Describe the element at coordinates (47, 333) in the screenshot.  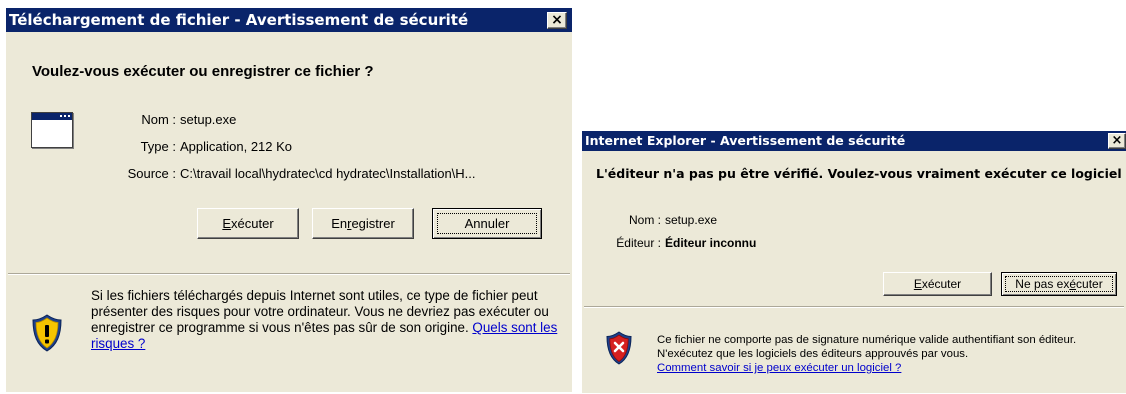
I see `warning-shield-icon` at that location.